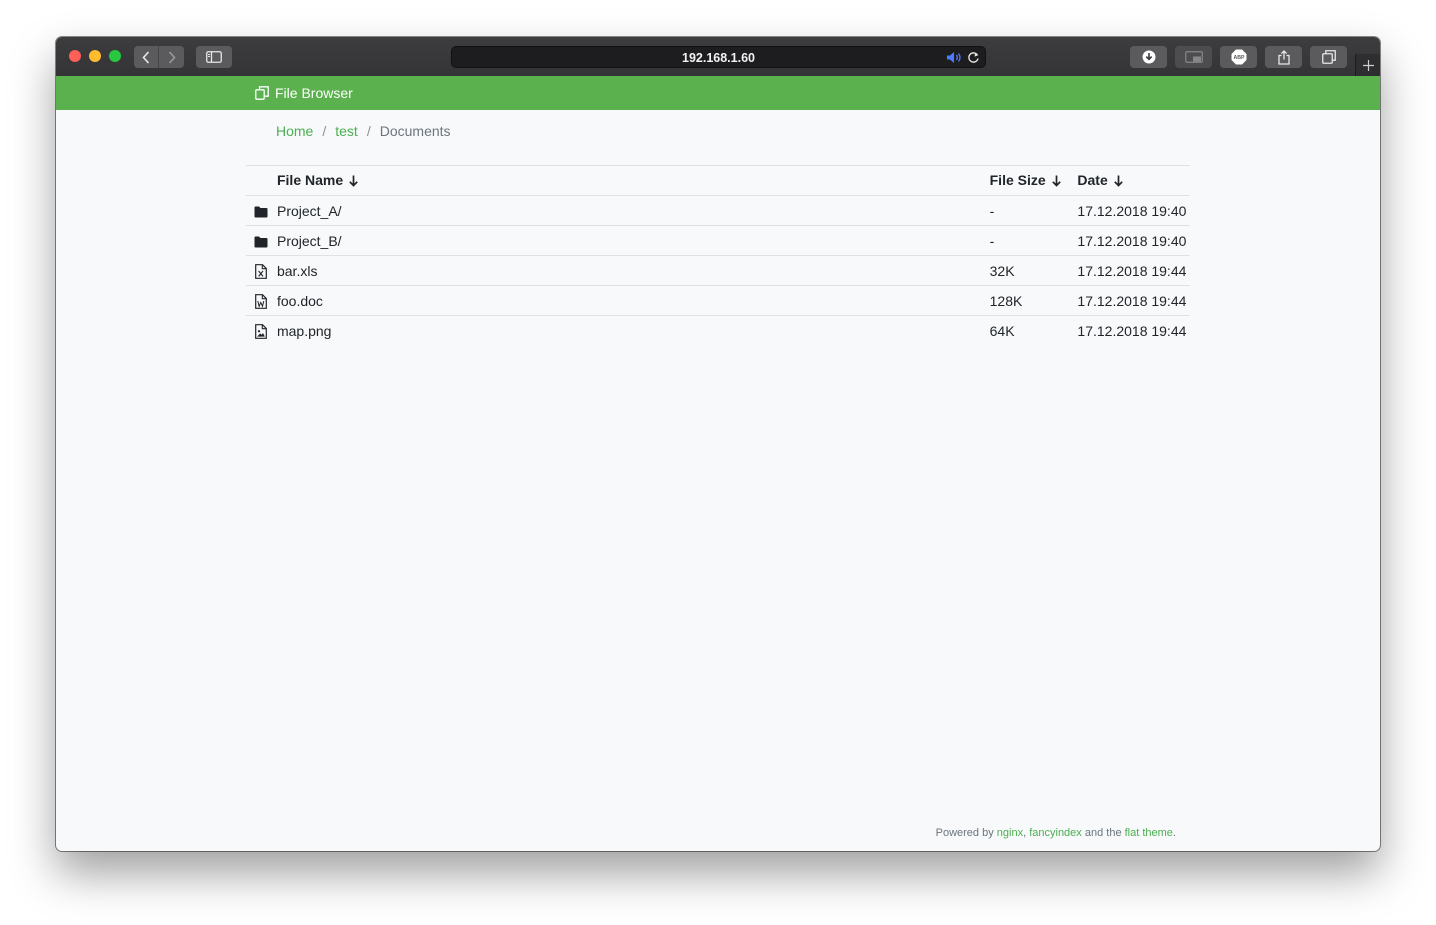 This screenshot has height=925, width=1436. Describe the element at coordinates (1010, 833) in the screenshot. I see `footer-nginx-link: nginx` at that location.